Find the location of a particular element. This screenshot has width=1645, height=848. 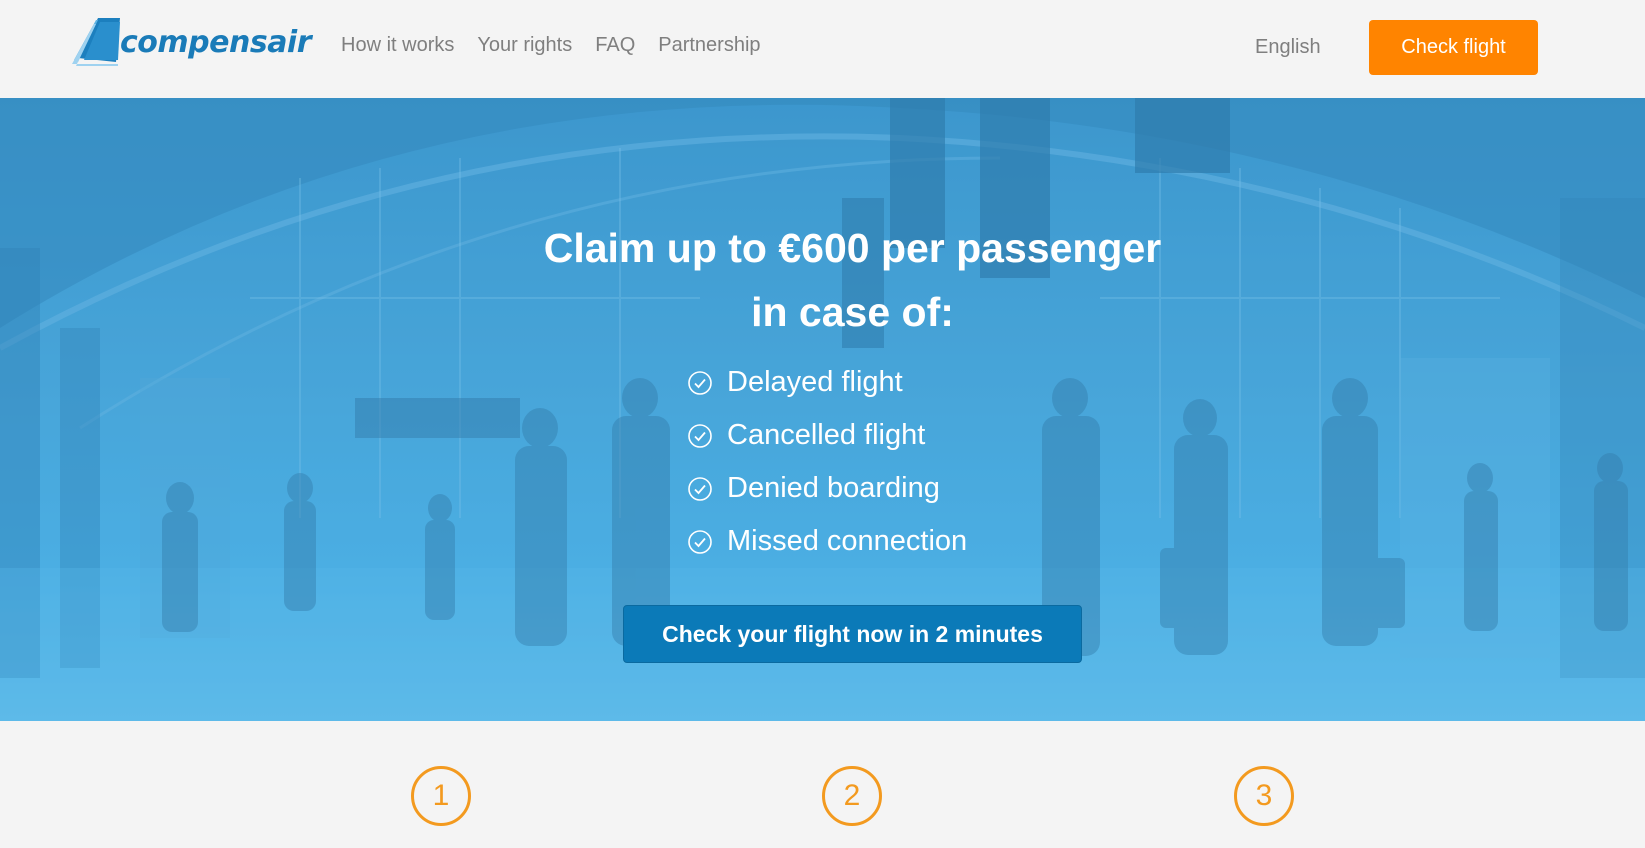

check-your-flight-button: Check your flight now in 2 minutes is located at coordinates (852, 634).